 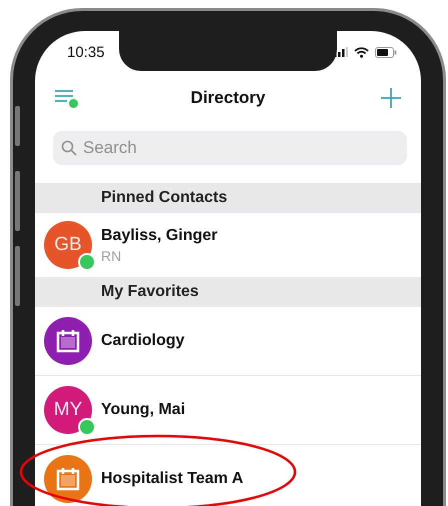 What do you see at coordinates (86, 52) in the screenshot?
I see `status-time: 10:35` at bounding box center [86, 52].